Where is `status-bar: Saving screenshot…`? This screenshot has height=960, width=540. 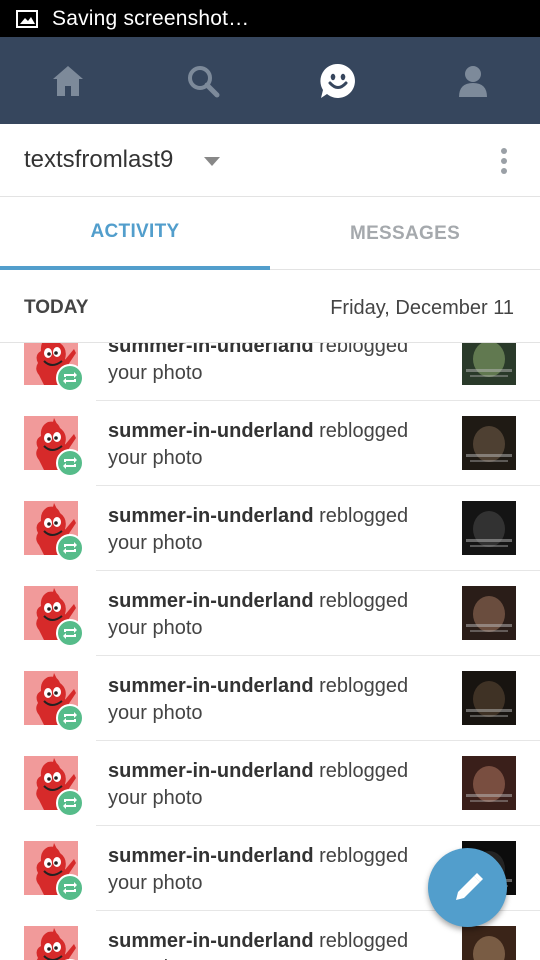 status-bar: Saving screenshot… is located at coordinates (270, 18).